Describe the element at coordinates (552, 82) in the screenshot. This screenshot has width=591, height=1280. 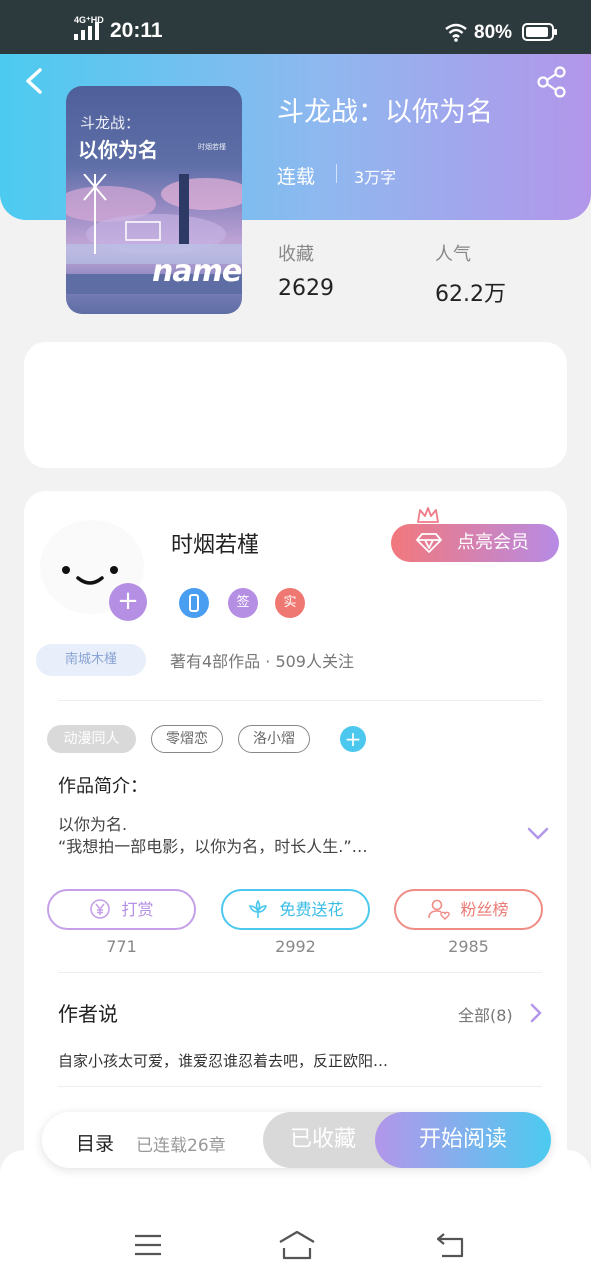
I see `share-icon` at that location.